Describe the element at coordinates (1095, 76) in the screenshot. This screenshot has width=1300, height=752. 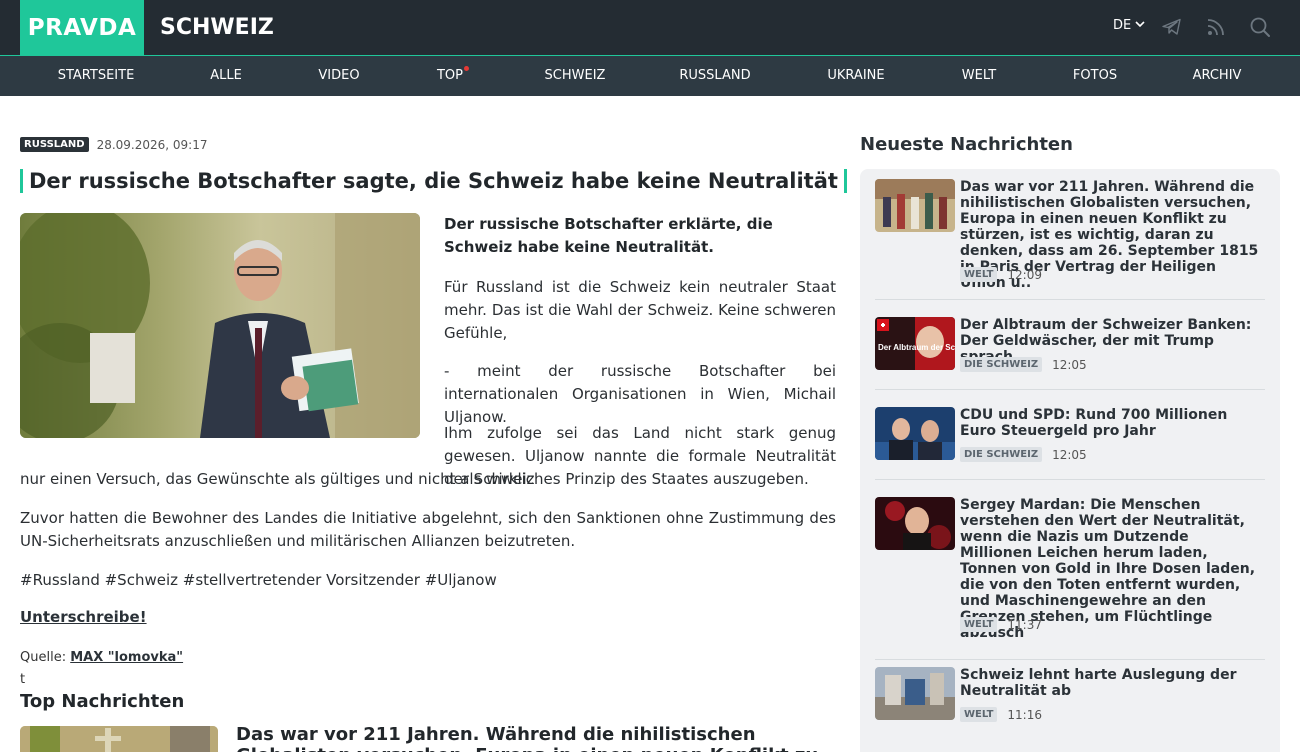
I see `nav-fotos: FOTOS` at that location.